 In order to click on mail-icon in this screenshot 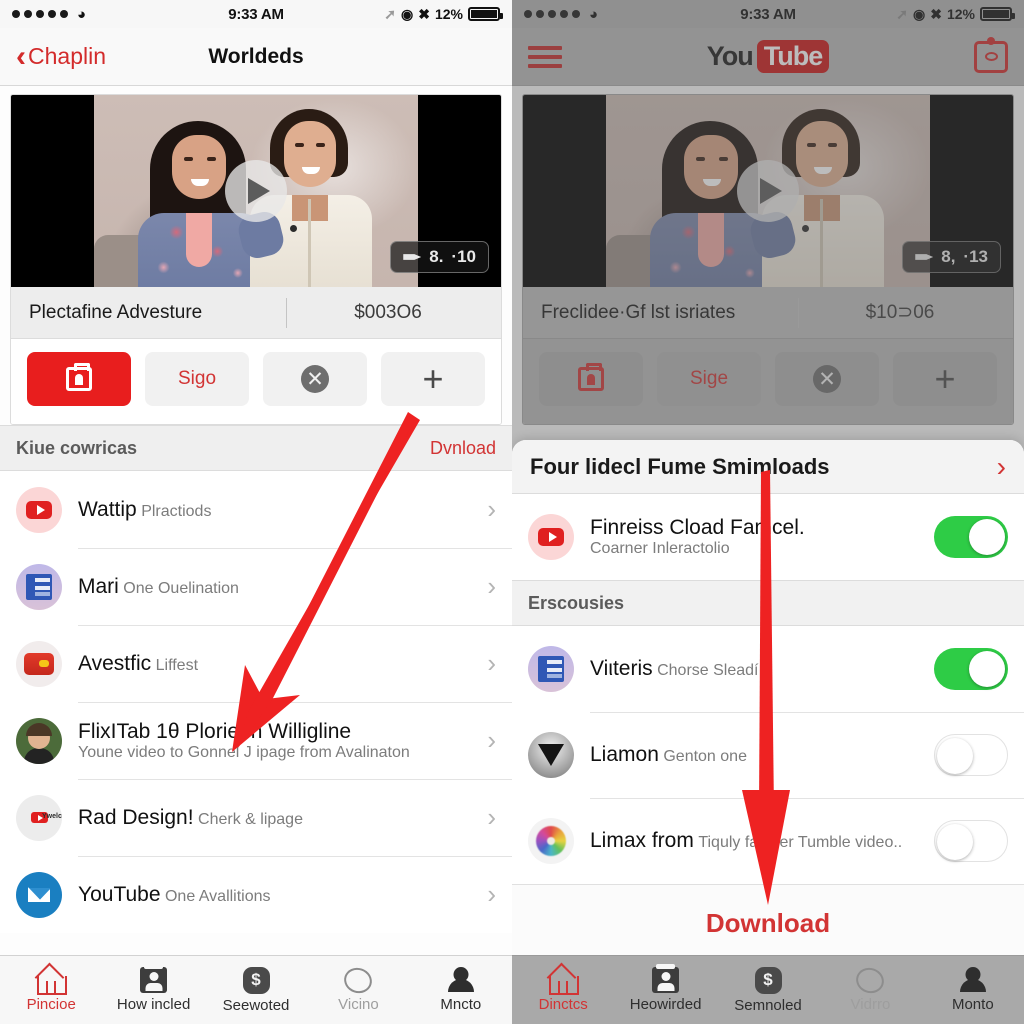, I will do `click(39, 894)`.